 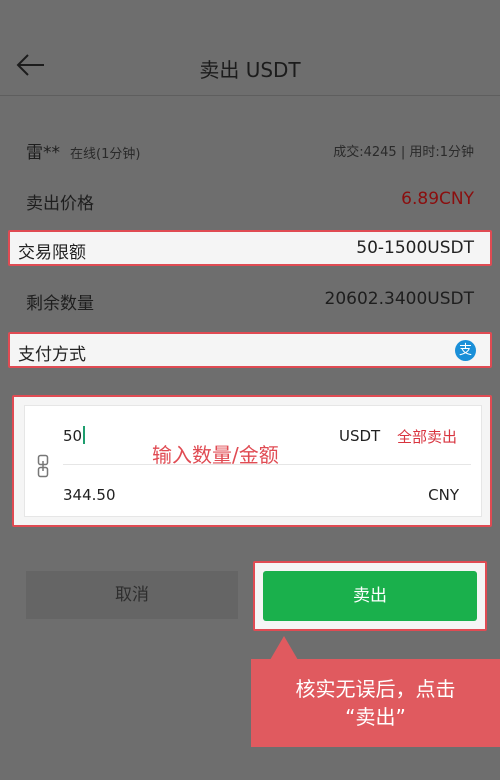 I want to click on usdt-unit-label: USDT, so click(x=360, y=436).